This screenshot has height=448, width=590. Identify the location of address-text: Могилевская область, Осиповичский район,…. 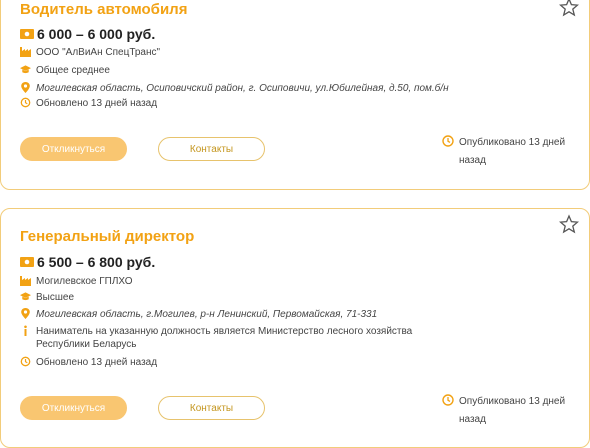
(242, 88).